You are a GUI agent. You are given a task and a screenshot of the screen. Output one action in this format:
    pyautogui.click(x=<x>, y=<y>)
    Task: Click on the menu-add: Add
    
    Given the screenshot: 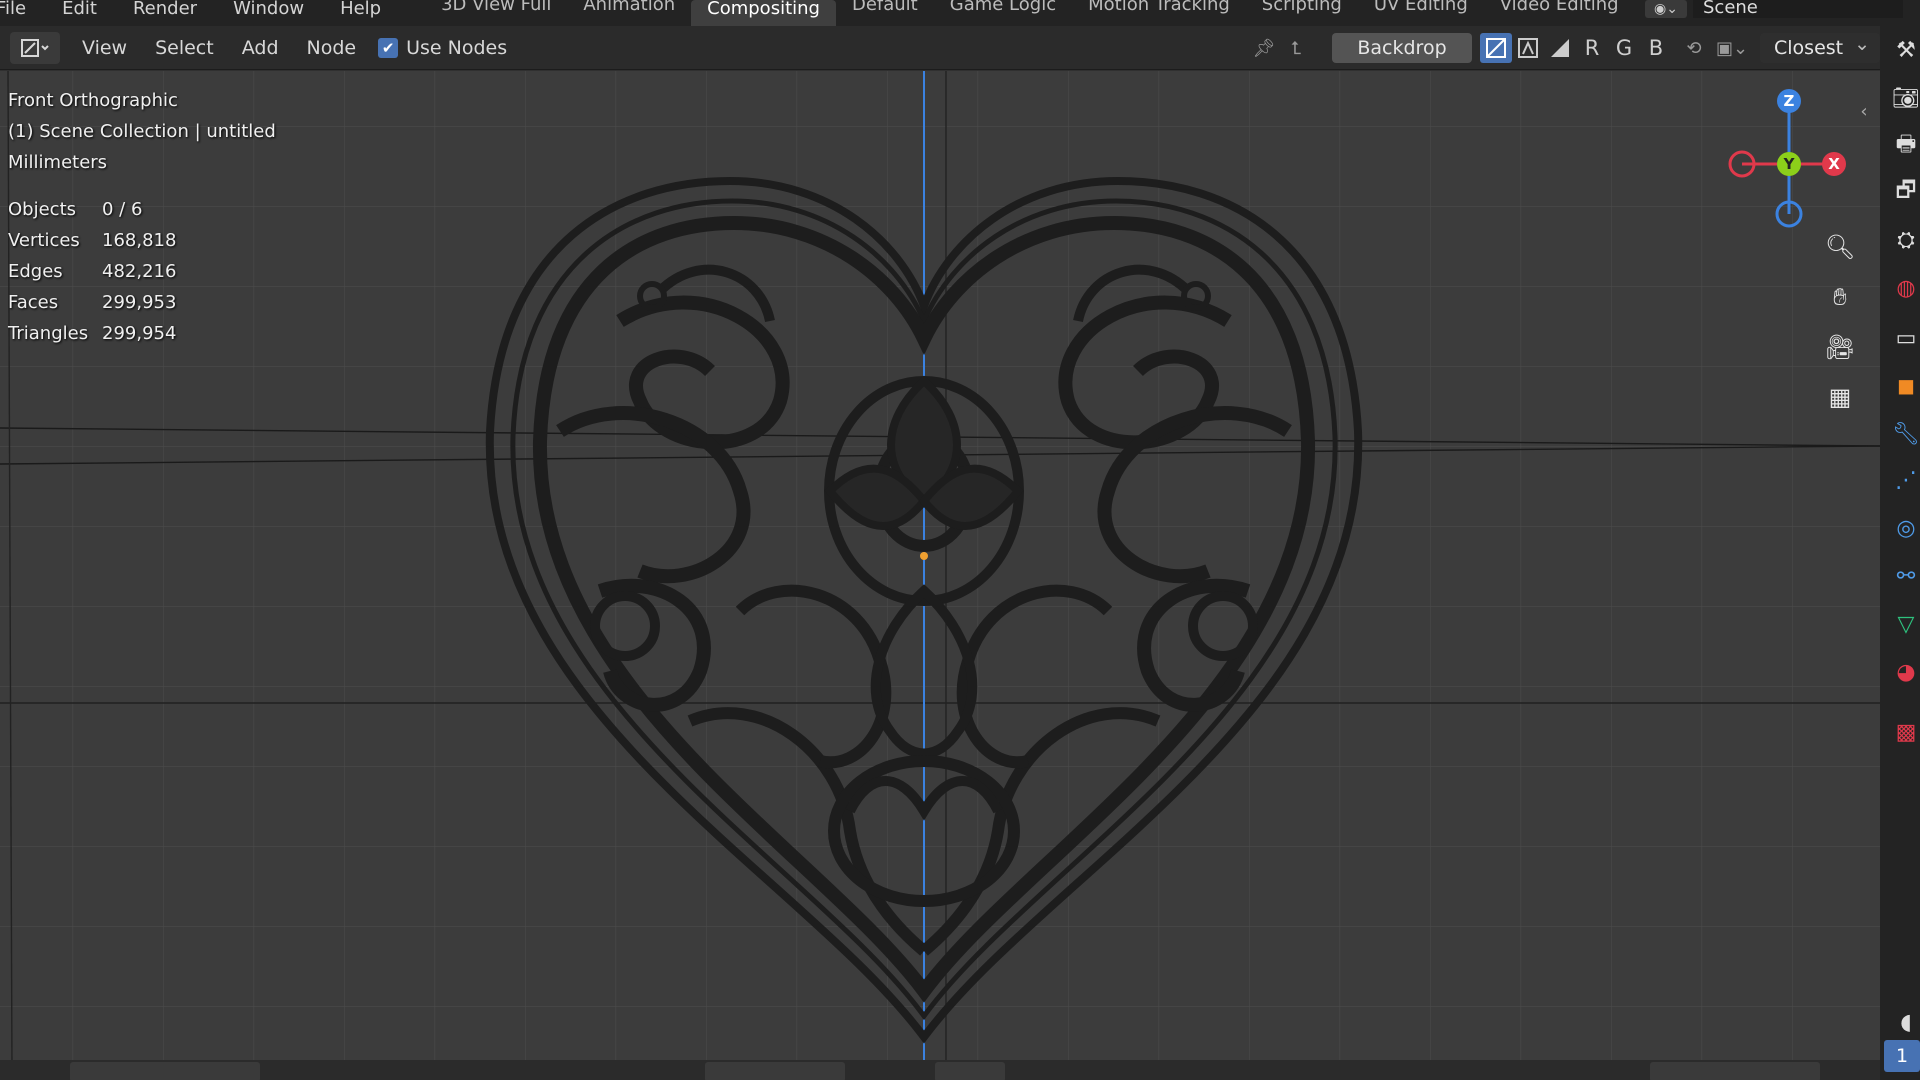 What is the action you would take?
    pyautogui.click(x=260, y=48)
    